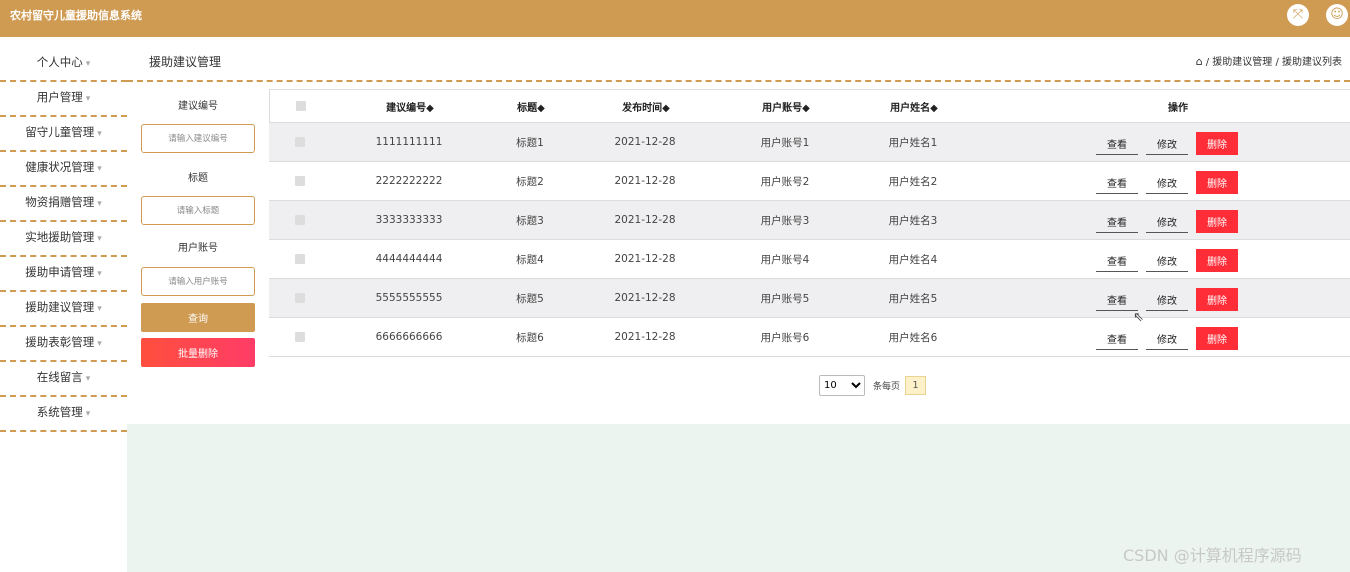 The image size is (1350, 572). What do you see at coordinates (410, 106) in the screenshot?
I see `header-id: 建议编号◆` at bounding box center [410, 106].